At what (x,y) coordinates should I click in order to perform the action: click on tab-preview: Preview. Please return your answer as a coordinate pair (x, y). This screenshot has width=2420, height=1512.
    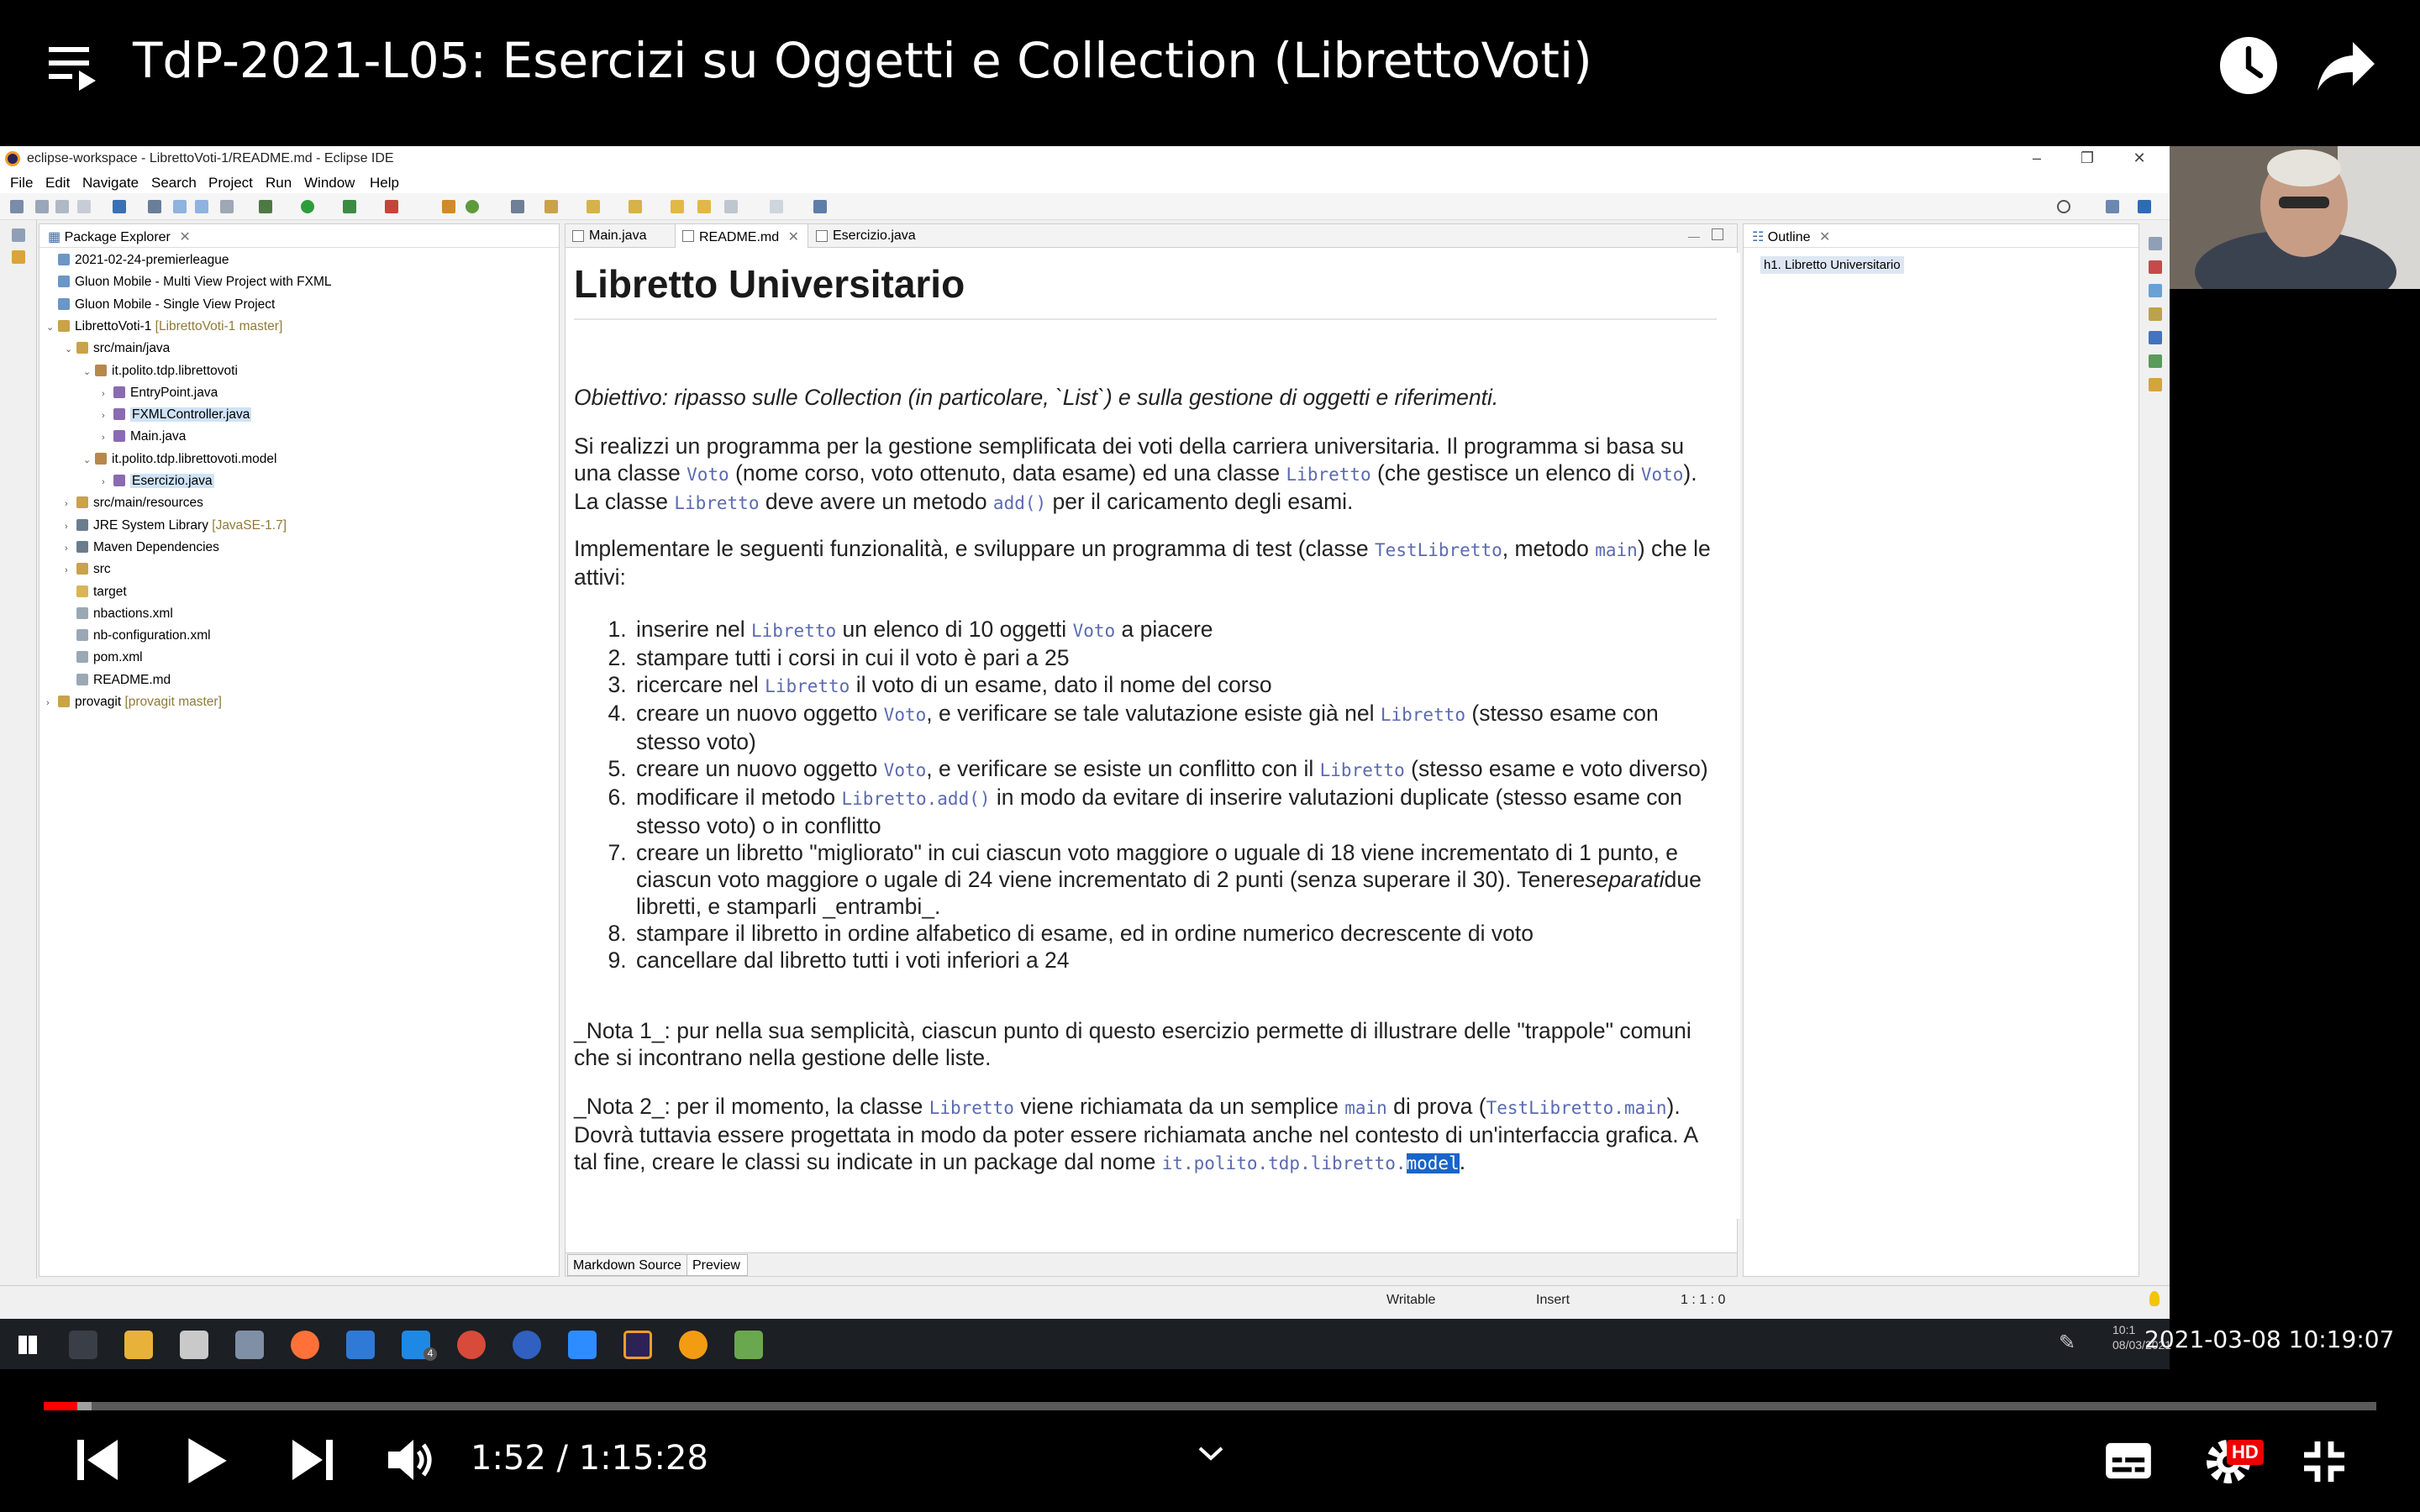
    Looking at the image, I should click on (718, 1265).